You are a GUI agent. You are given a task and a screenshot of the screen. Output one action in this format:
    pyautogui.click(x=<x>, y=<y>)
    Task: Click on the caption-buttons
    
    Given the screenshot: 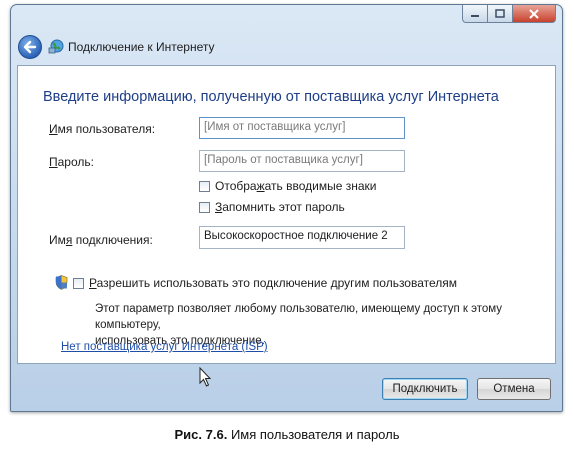 What is the action you would take?
    pyautogui.click(x=509, y=14)
    